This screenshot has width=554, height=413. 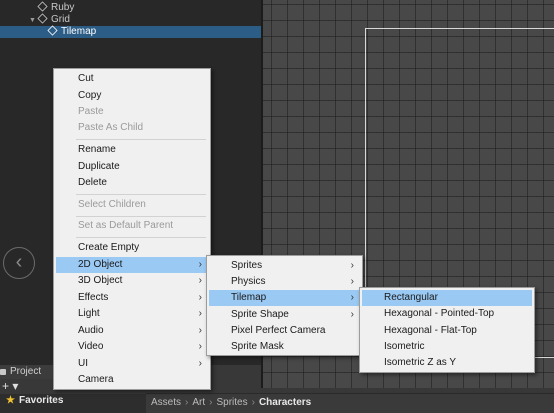 I want to click on breadcrumb-item: Sprites, so click(x=231, y=402).